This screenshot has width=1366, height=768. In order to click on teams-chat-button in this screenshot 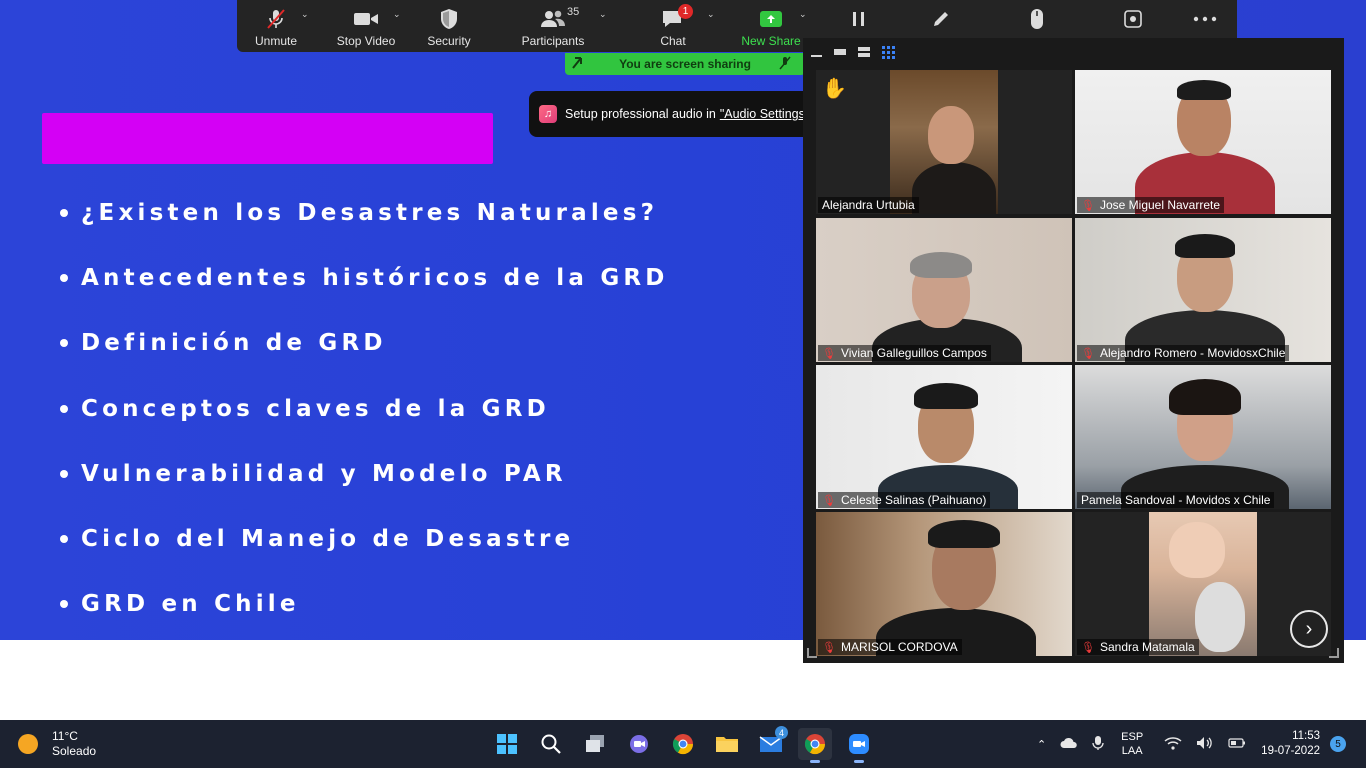, I will do `click(639, 744)`.